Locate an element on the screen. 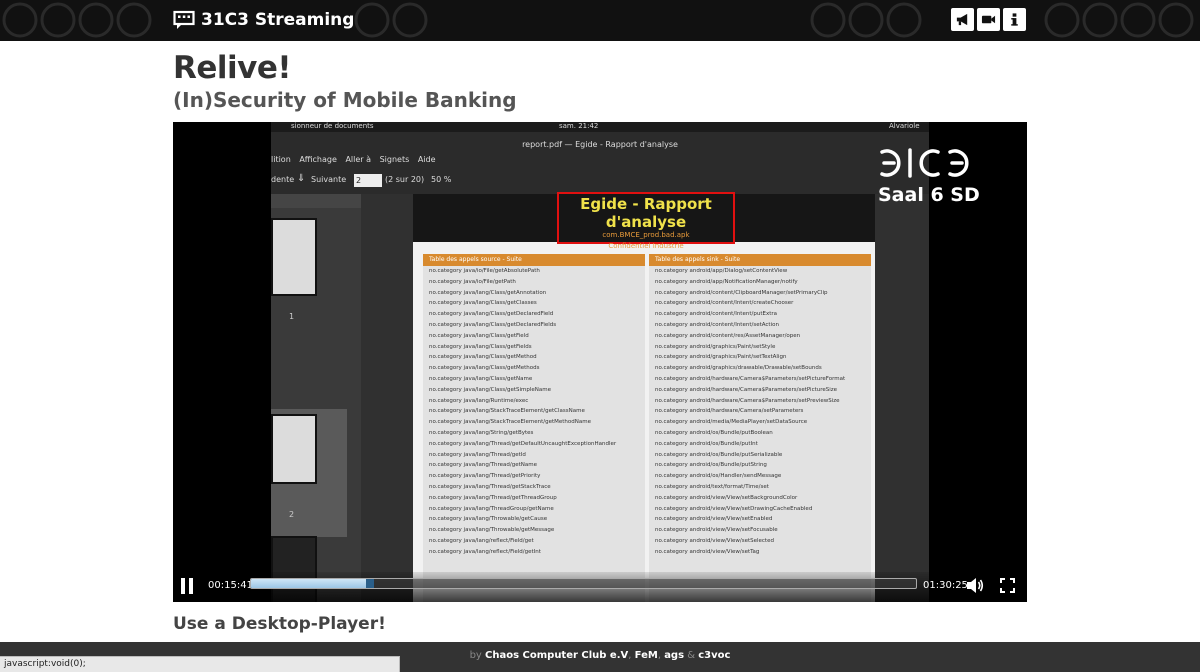  thumb-number: 1 is located at coordinates (292, 316).